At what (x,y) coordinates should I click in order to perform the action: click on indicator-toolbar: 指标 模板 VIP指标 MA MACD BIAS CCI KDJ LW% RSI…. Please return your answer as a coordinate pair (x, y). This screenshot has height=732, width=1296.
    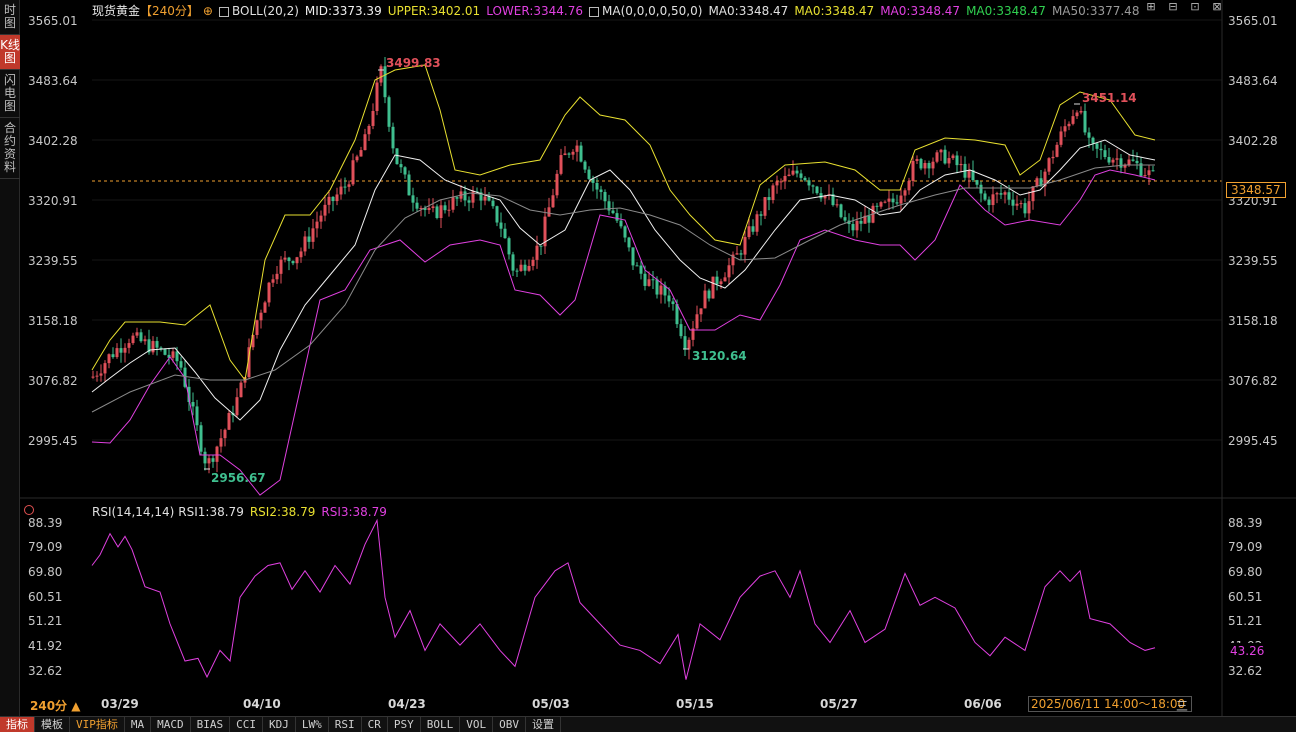
    Looking at the image, I should click on (648, 724).